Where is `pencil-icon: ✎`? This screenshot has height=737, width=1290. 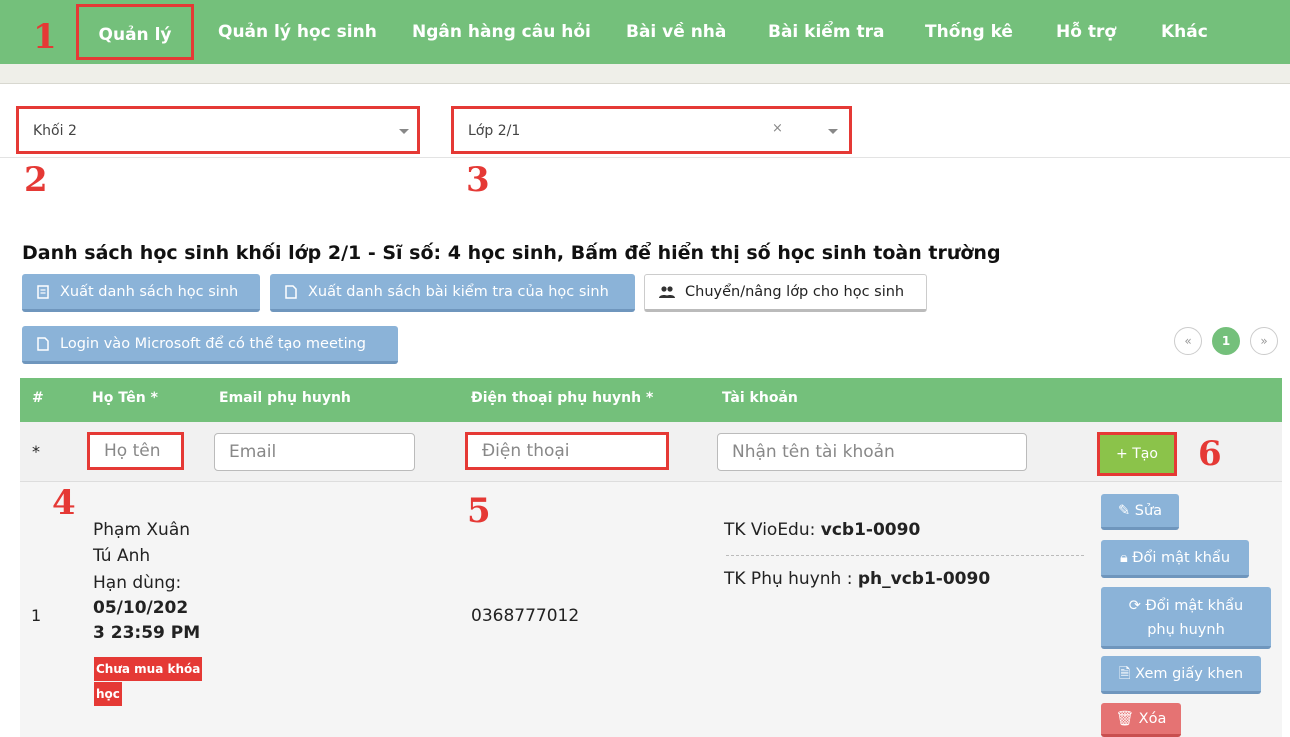 pencil-icon: ✎ is located at coordinates (1124, 511).